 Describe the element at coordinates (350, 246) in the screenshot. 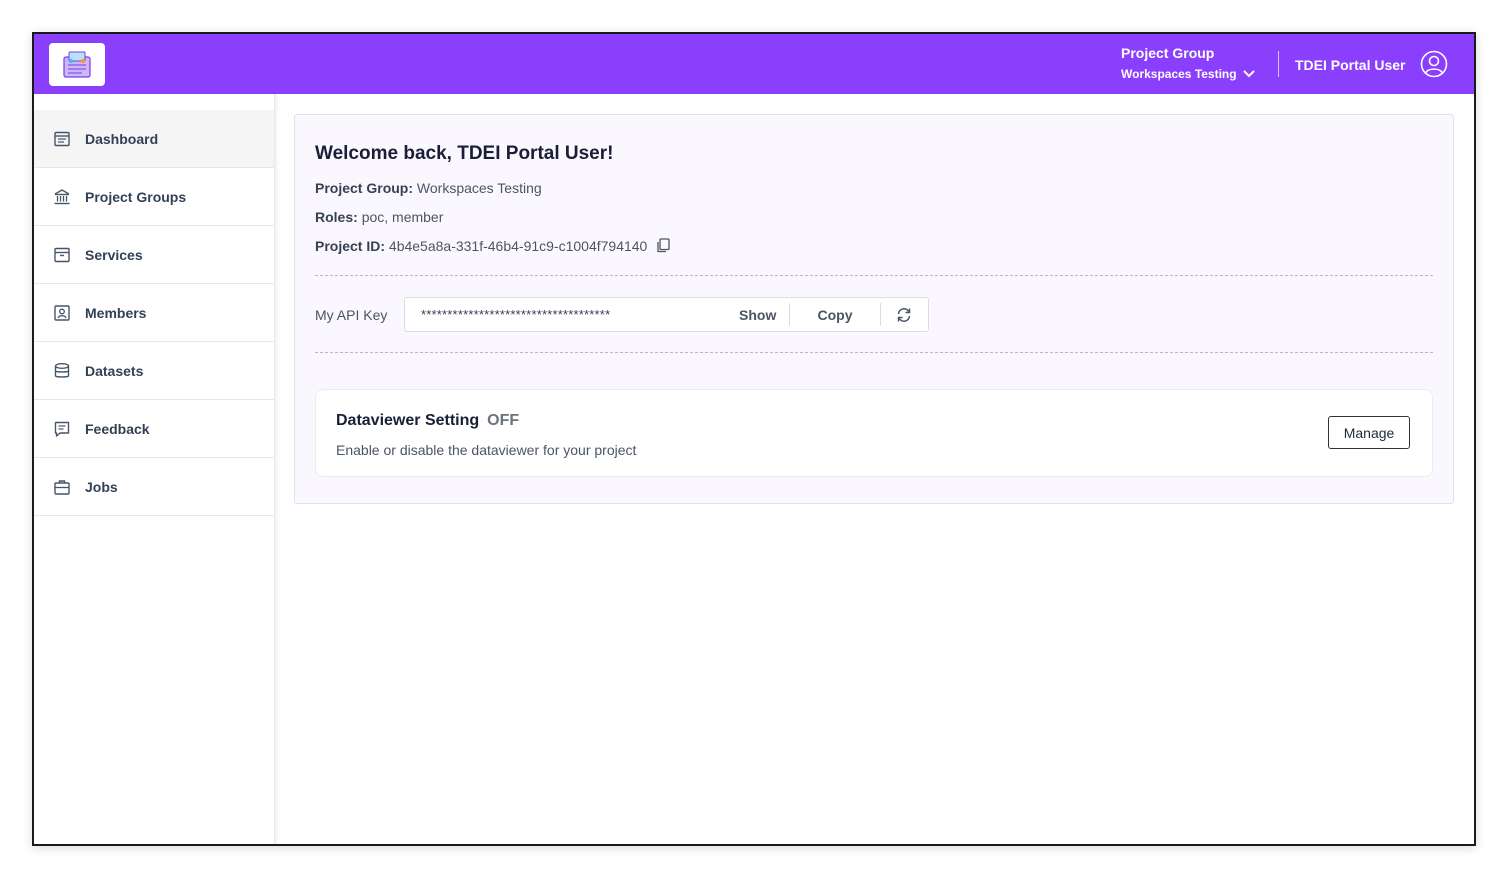

I see `project-id-label: Project ID:` at that location.